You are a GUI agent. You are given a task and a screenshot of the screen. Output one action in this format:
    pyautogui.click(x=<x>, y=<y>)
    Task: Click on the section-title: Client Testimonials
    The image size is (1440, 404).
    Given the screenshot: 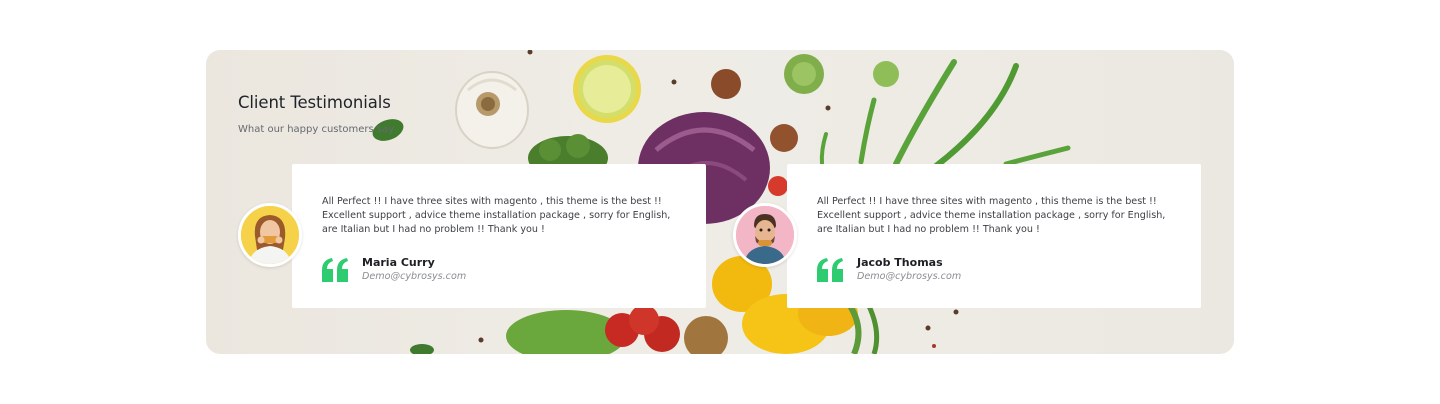 What is the action you would take?
    pyautogui.click(x=314, y=102)
    